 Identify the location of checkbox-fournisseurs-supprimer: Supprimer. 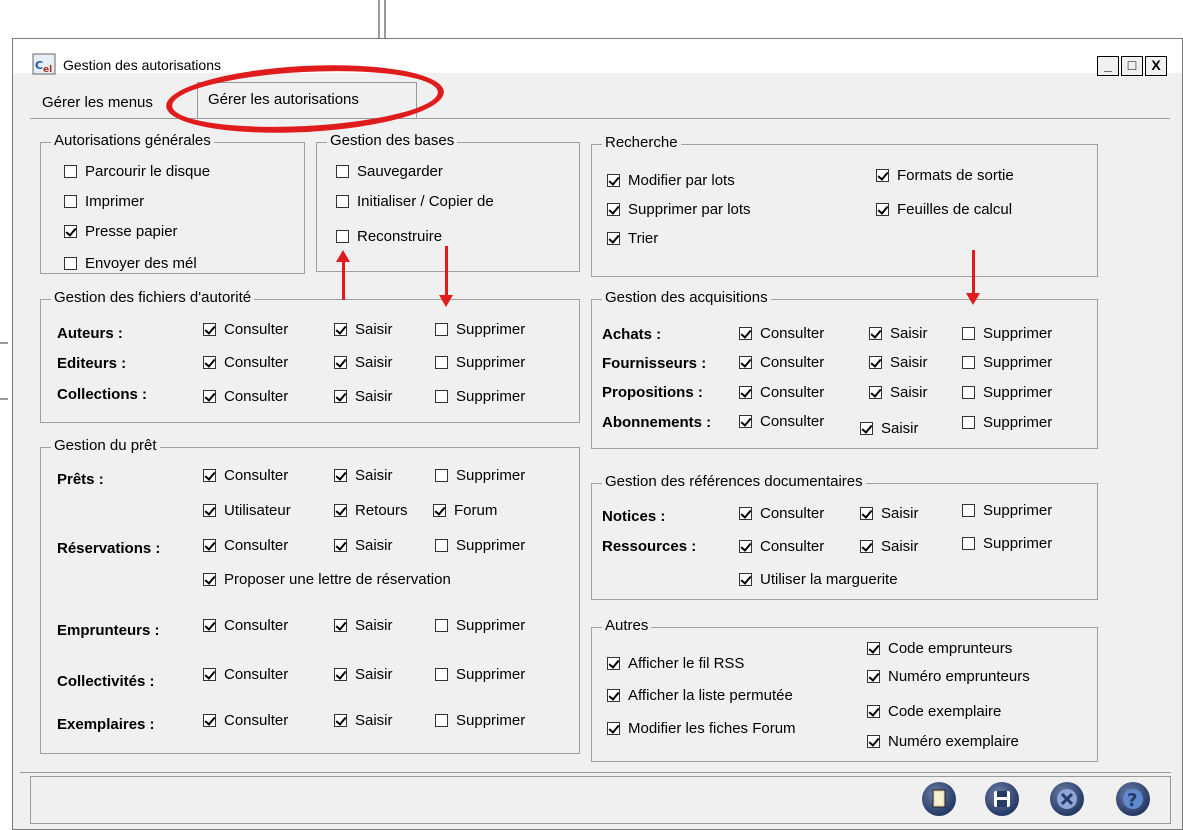
(1007, 362).